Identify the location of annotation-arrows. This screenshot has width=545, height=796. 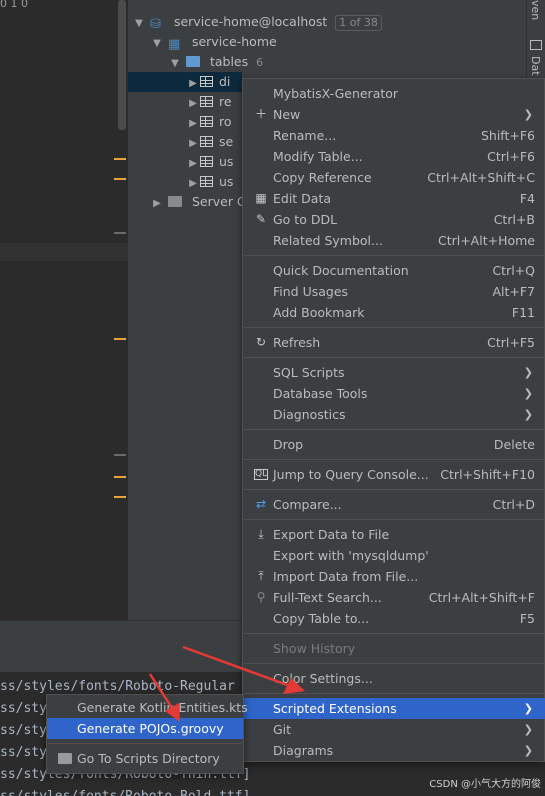
(226, 683).